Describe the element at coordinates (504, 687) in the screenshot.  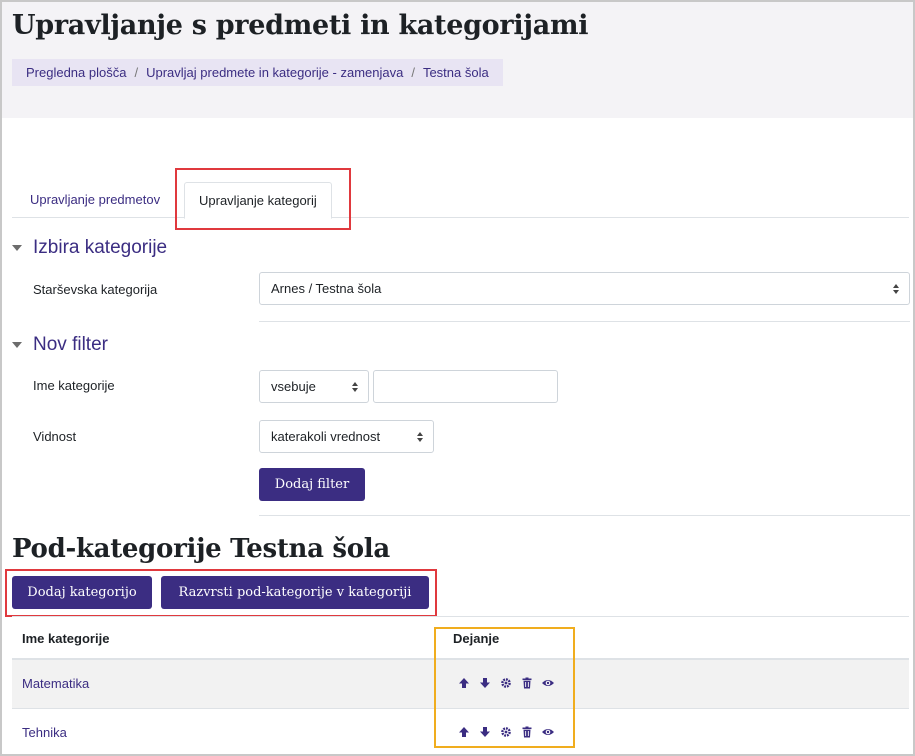
I see `highlight-box-actions` at that location.